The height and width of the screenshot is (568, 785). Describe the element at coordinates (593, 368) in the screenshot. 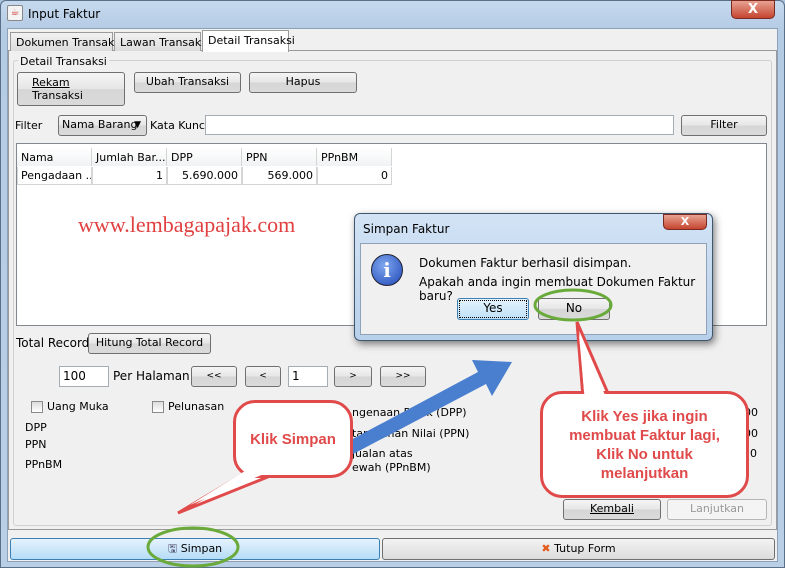

I see `callout2-tail-fill` at that location.